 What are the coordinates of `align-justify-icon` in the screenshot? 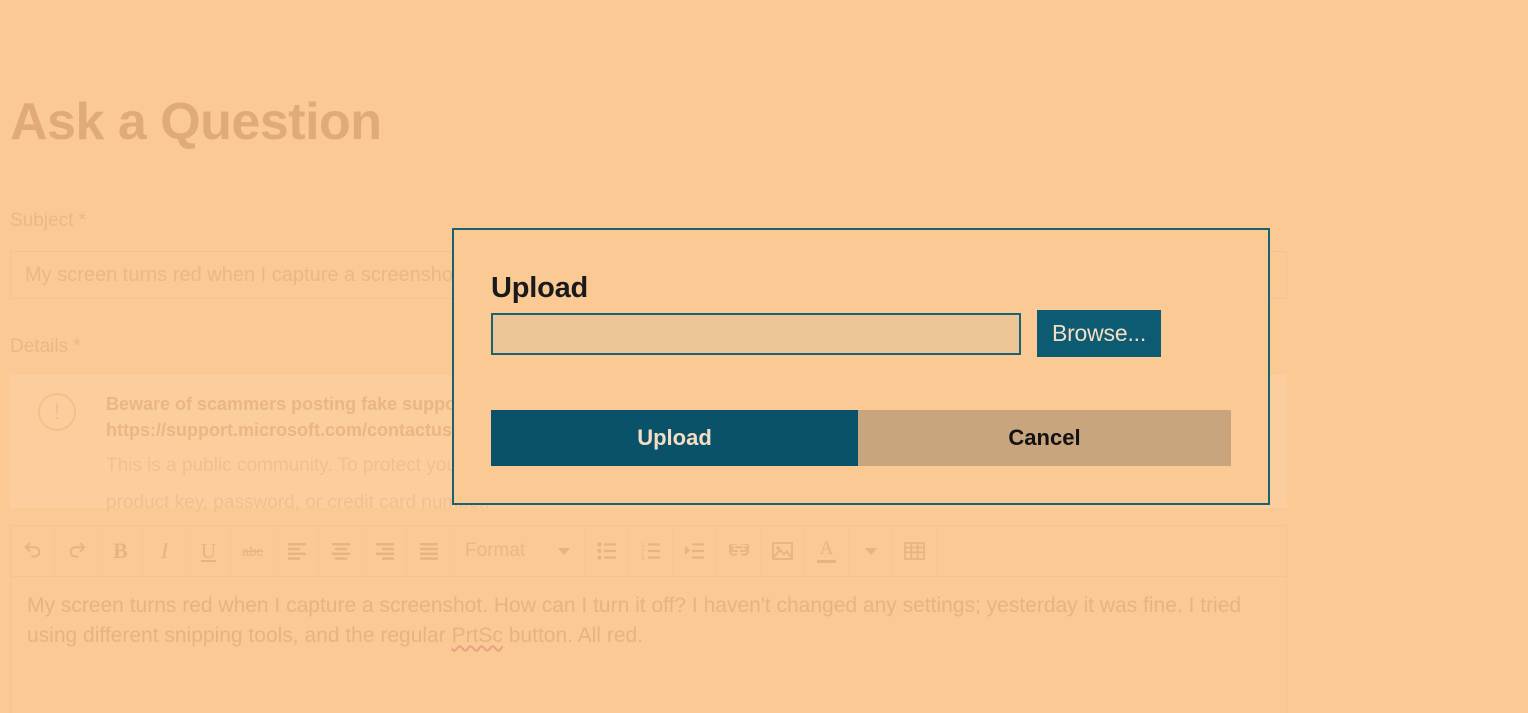 It's located at (429, 551).